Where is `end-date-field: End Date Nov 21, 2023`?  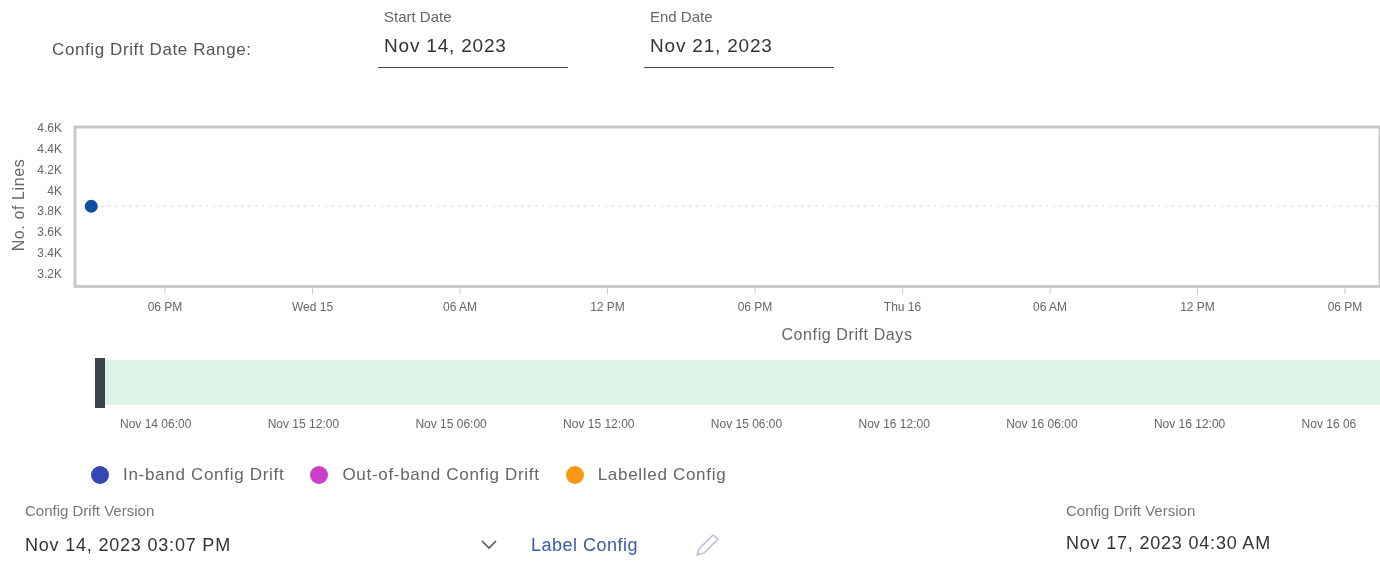
end-date-field: End Date Nov 21, 2023 is located at coordinates (739, 38).